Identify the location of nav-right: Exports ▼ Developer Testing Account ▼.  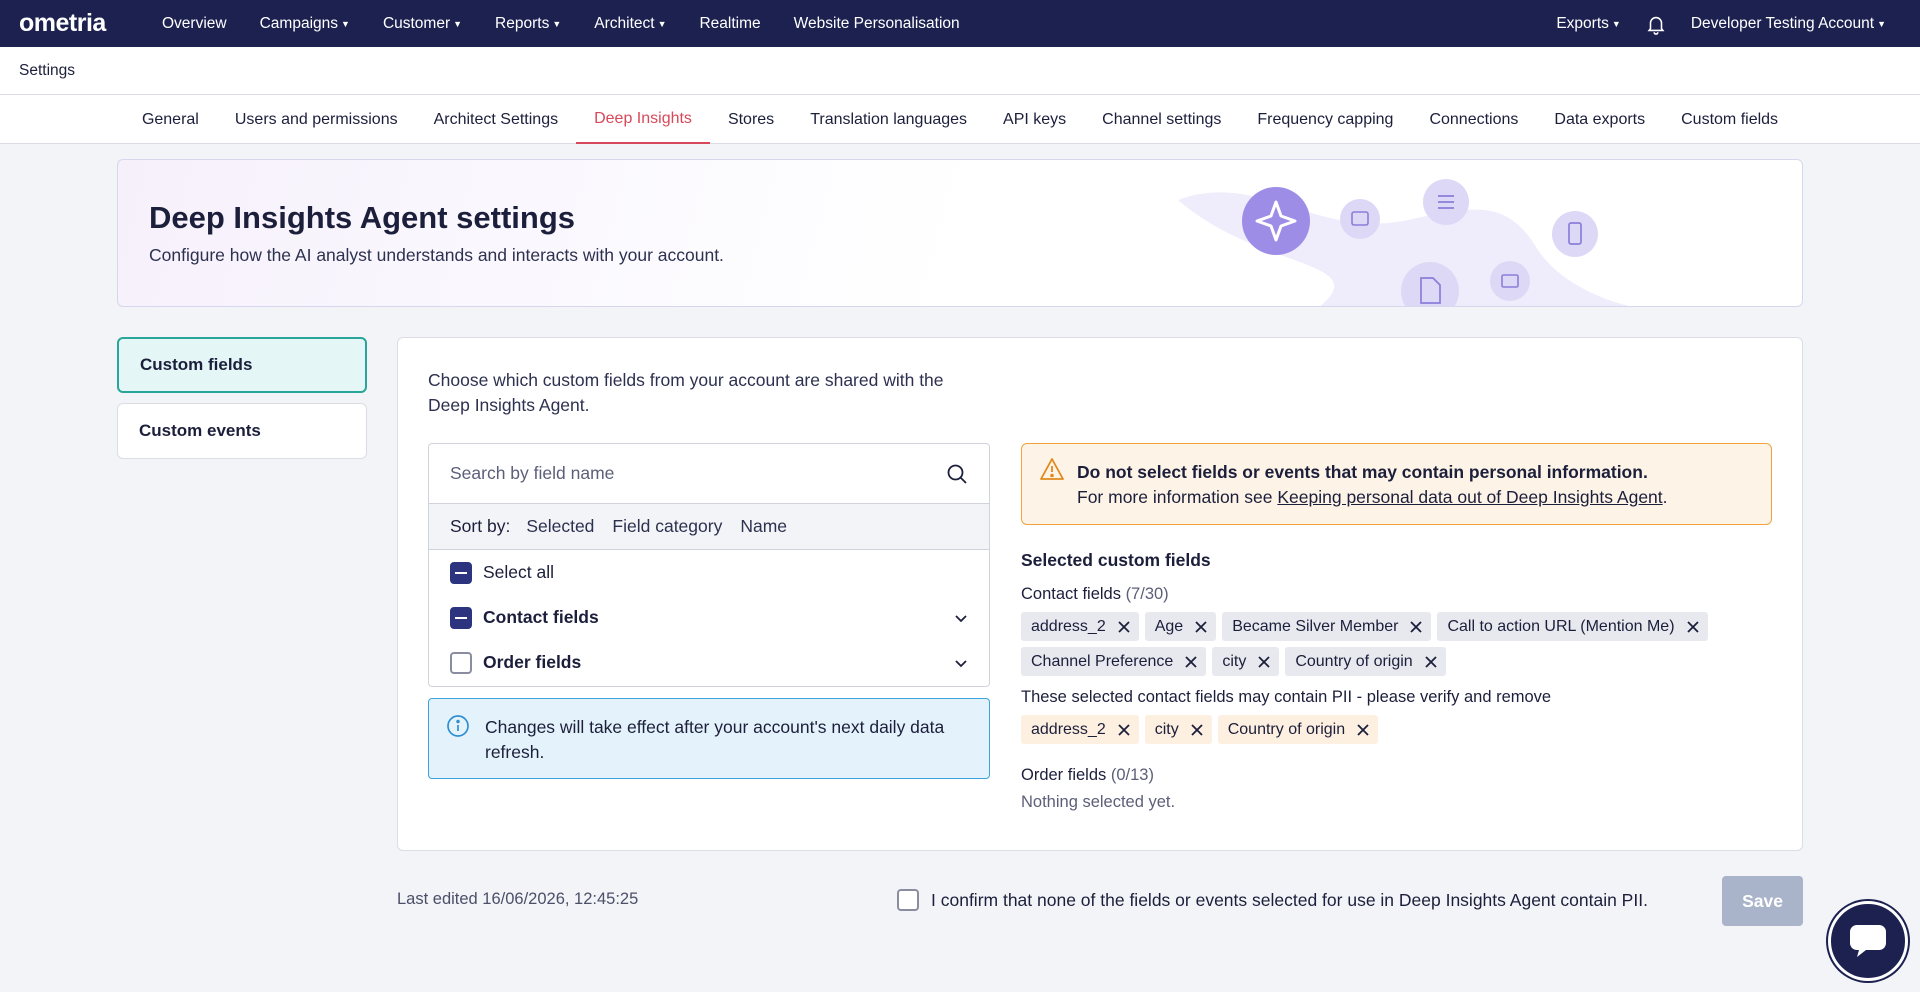
(1709, 24).